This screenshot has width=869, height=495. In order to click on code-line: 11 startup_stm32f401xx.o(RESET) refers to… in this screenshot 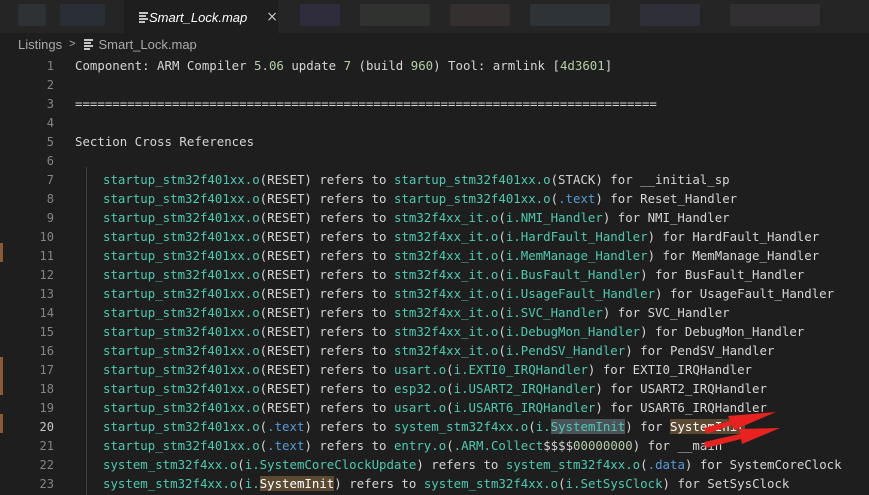, I will do `click(434, 255)`.